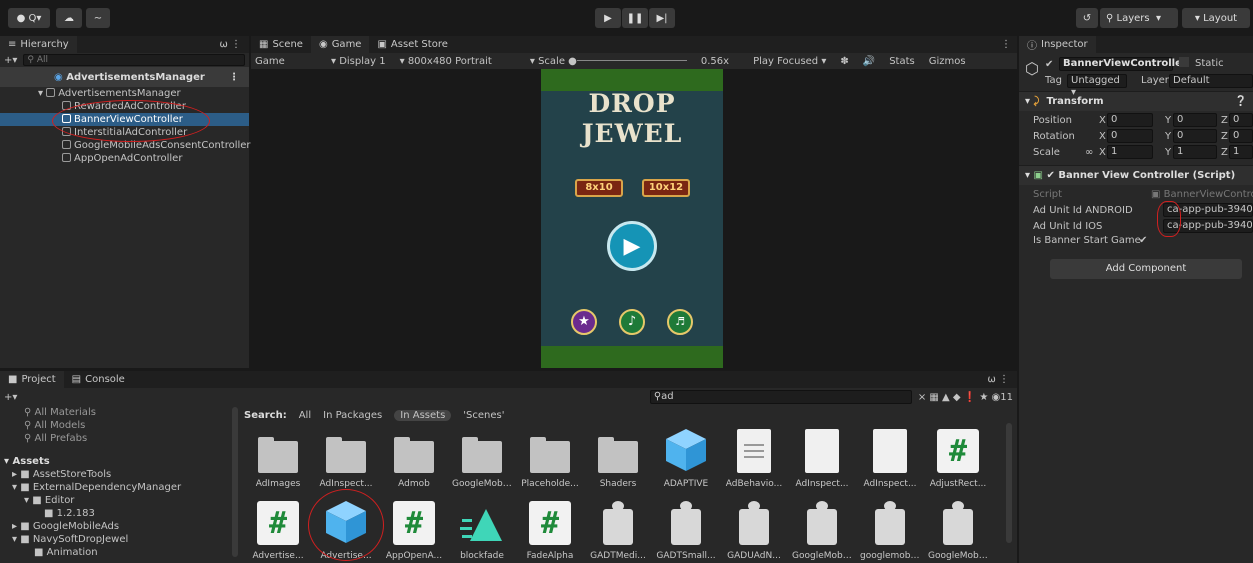 The height and width of the screenshot is (563, 1253). I want to click on scale-y-field: 1, so click(1195, 152).